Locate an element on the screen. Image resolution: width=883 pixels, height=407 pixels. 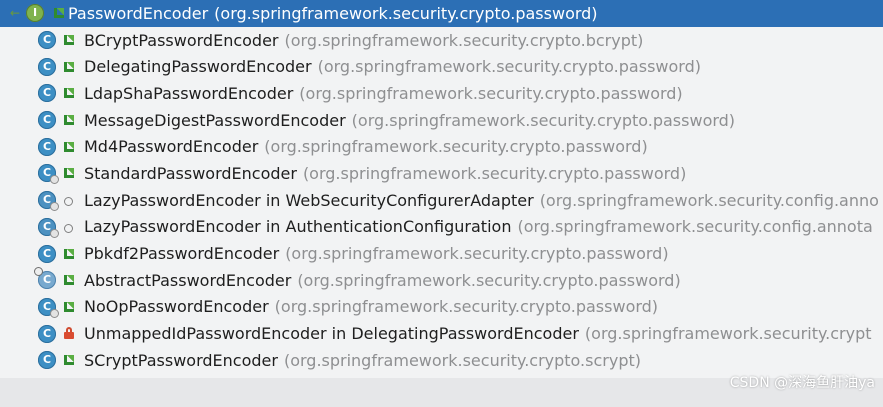
header-icon-group: ← I is located at coordinates (38, 13).